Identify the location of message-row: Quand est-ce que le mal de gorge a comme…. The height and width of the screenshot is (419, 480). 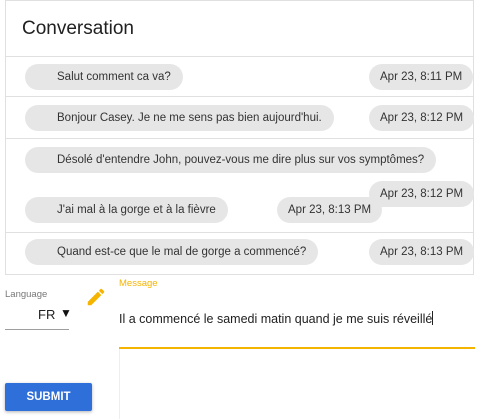
(240, 254).